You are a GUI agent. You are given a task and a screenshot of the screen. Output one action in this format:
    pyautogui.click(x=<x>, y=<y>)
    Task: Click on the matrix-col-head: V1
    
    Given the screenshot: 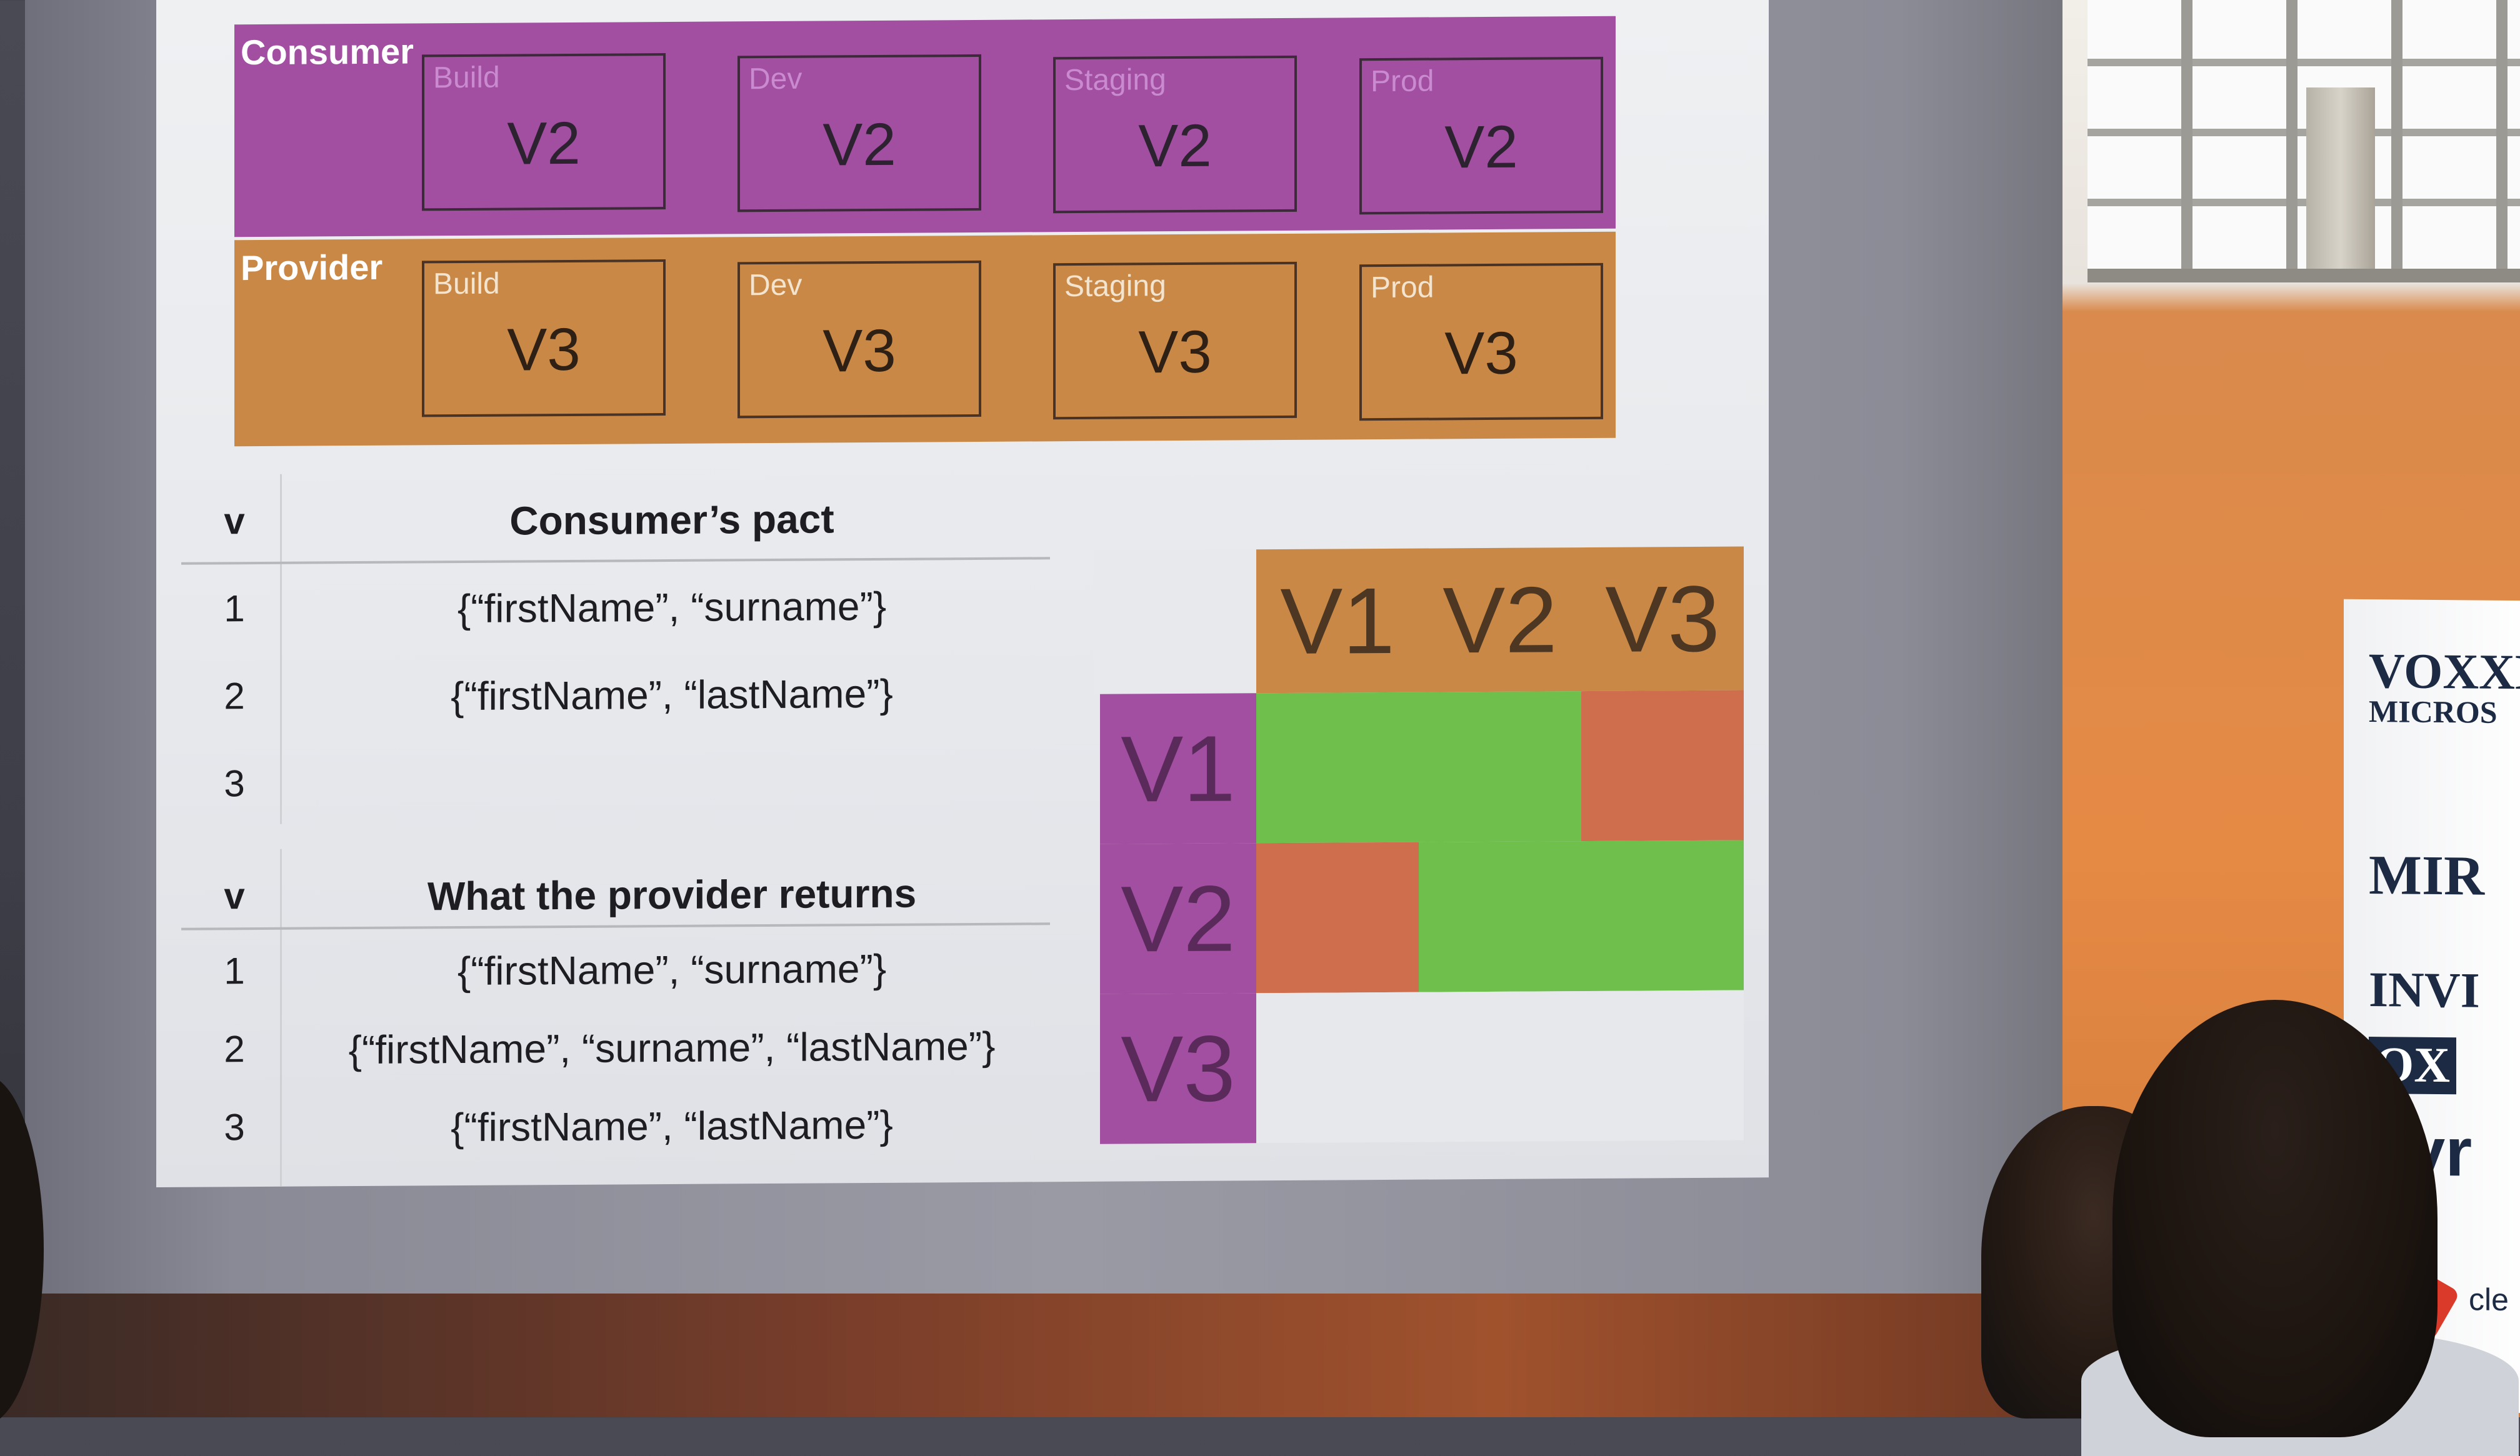 What is the action you would take?
    pyautogui.click(x=1337, y=621)
    